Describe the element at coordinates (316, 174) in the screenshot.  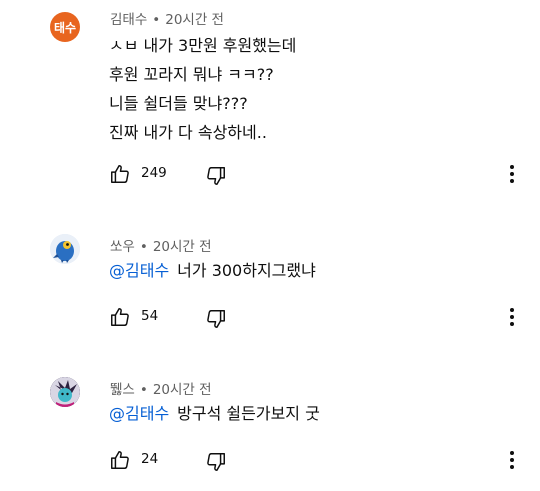
I see `comment-actions: 249` at that location.